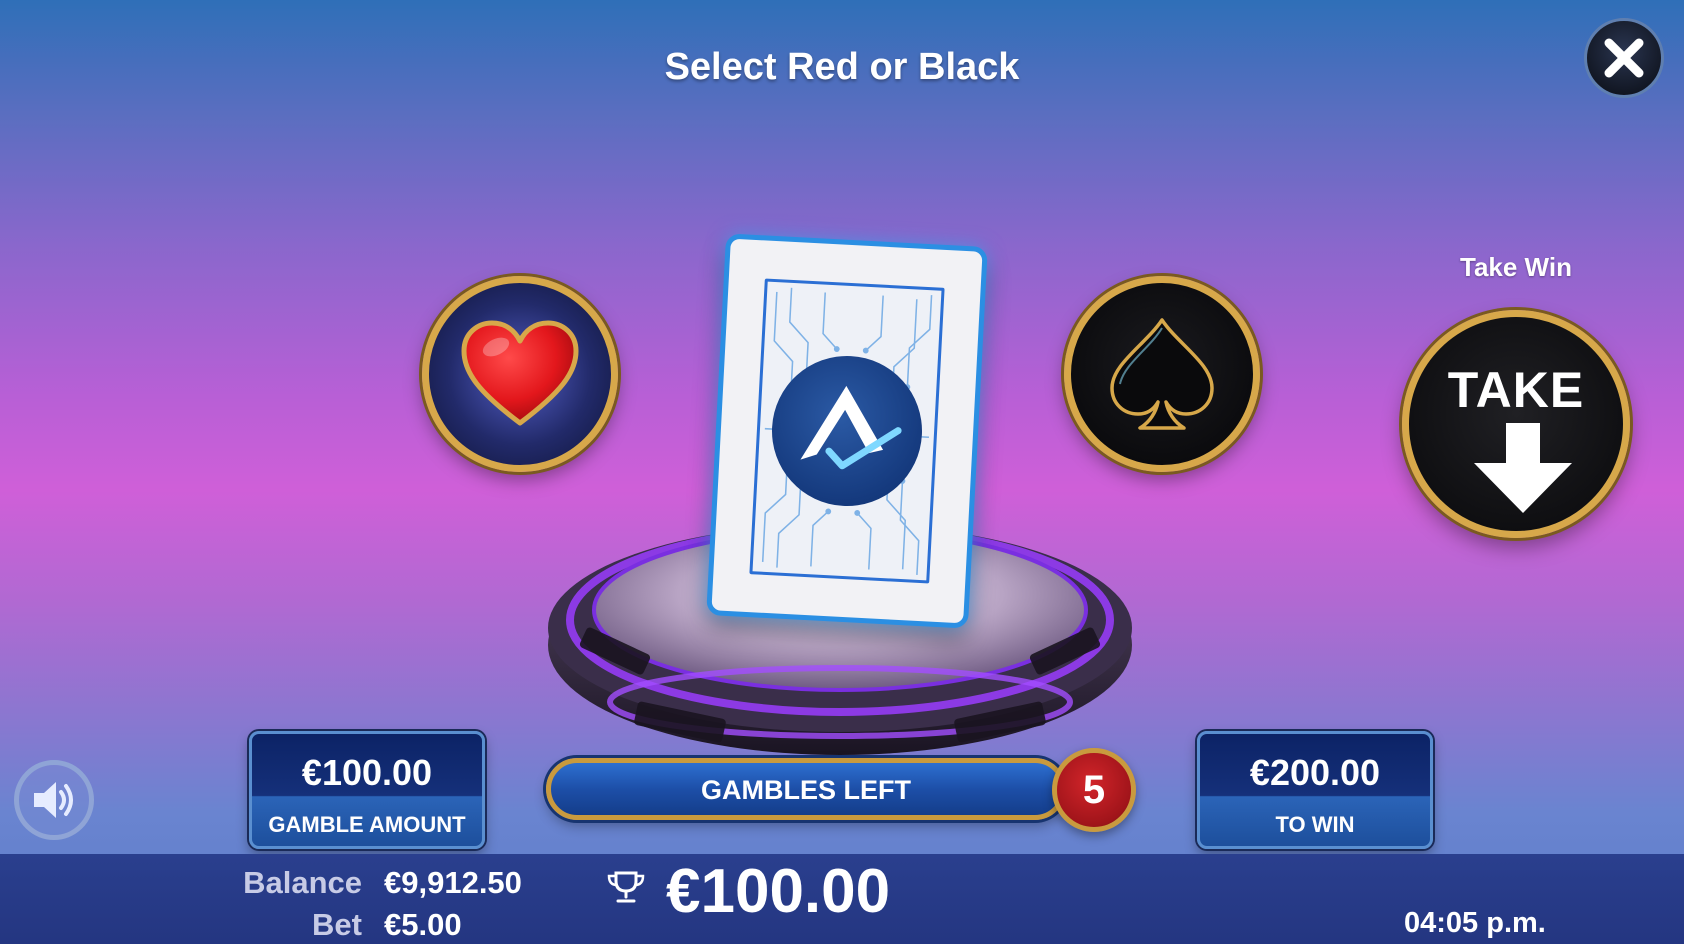  What do you see at coordinates (423, 924) in the screenshot?
I see `bet-value: €5.00` at bounding box center [423, 924].